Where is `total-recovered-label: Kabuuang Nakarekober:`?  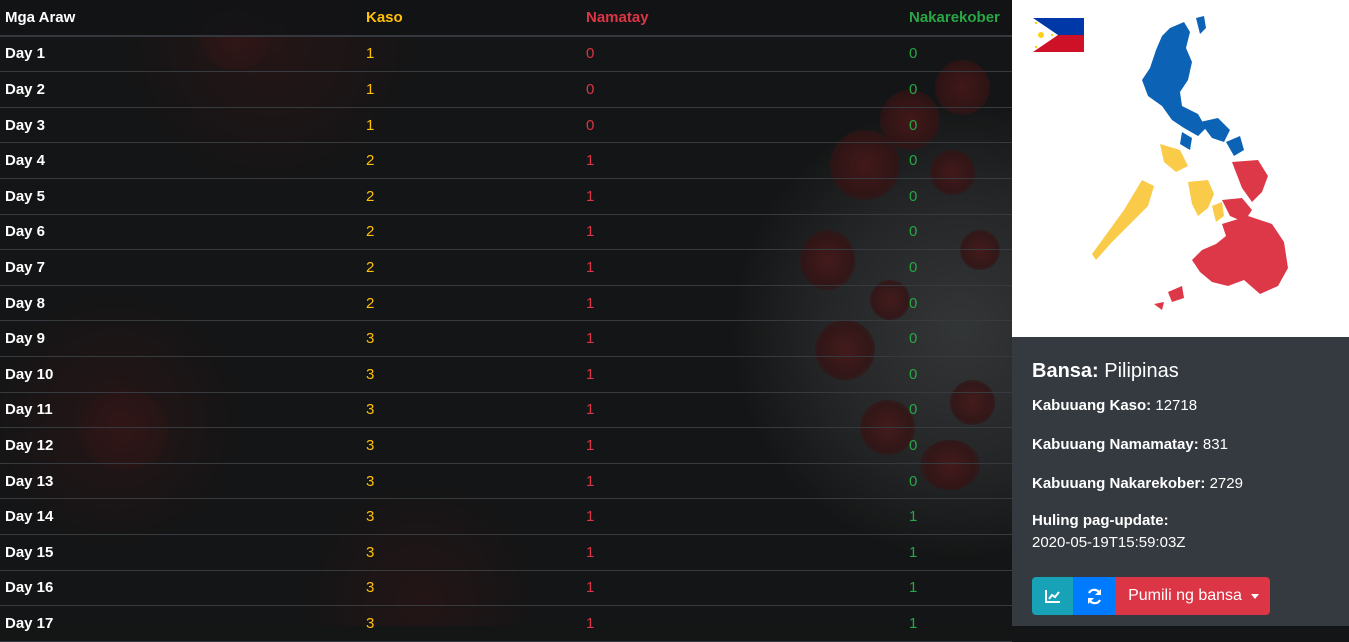 total-recovered-label: Kabuuang Nakarekober: is located at coordinates (1119, 483).